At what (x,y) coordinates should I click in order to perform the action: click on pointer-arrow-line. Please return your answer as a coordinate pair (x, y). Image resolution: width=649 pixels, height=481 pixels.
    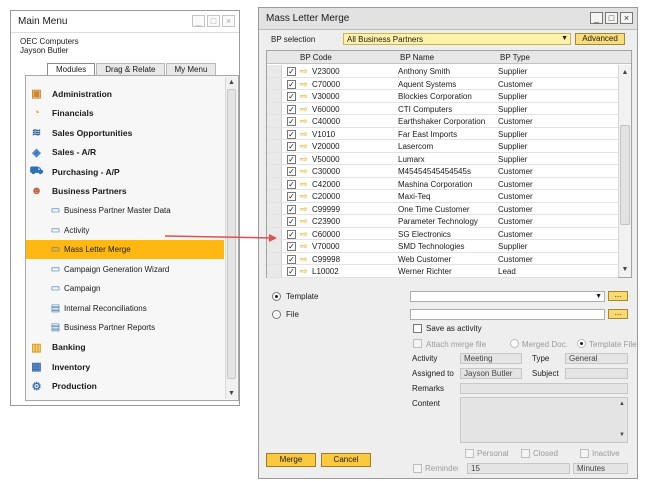
    Looking at the image, I should click on (218, 237).